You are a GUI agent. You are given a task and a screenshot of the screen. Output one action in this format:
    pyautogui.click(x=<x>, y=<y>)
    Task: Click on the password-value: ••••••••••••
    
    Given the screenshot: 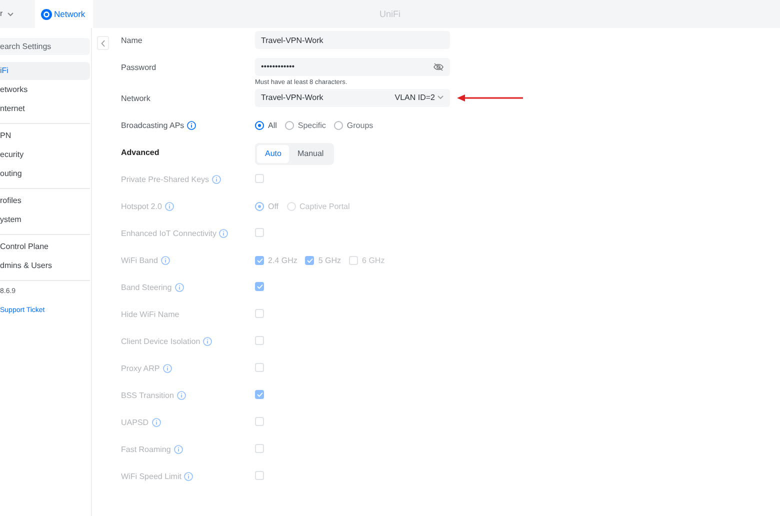 What is the action you would take?
    pyautogui.click(x=278, y=67)
    